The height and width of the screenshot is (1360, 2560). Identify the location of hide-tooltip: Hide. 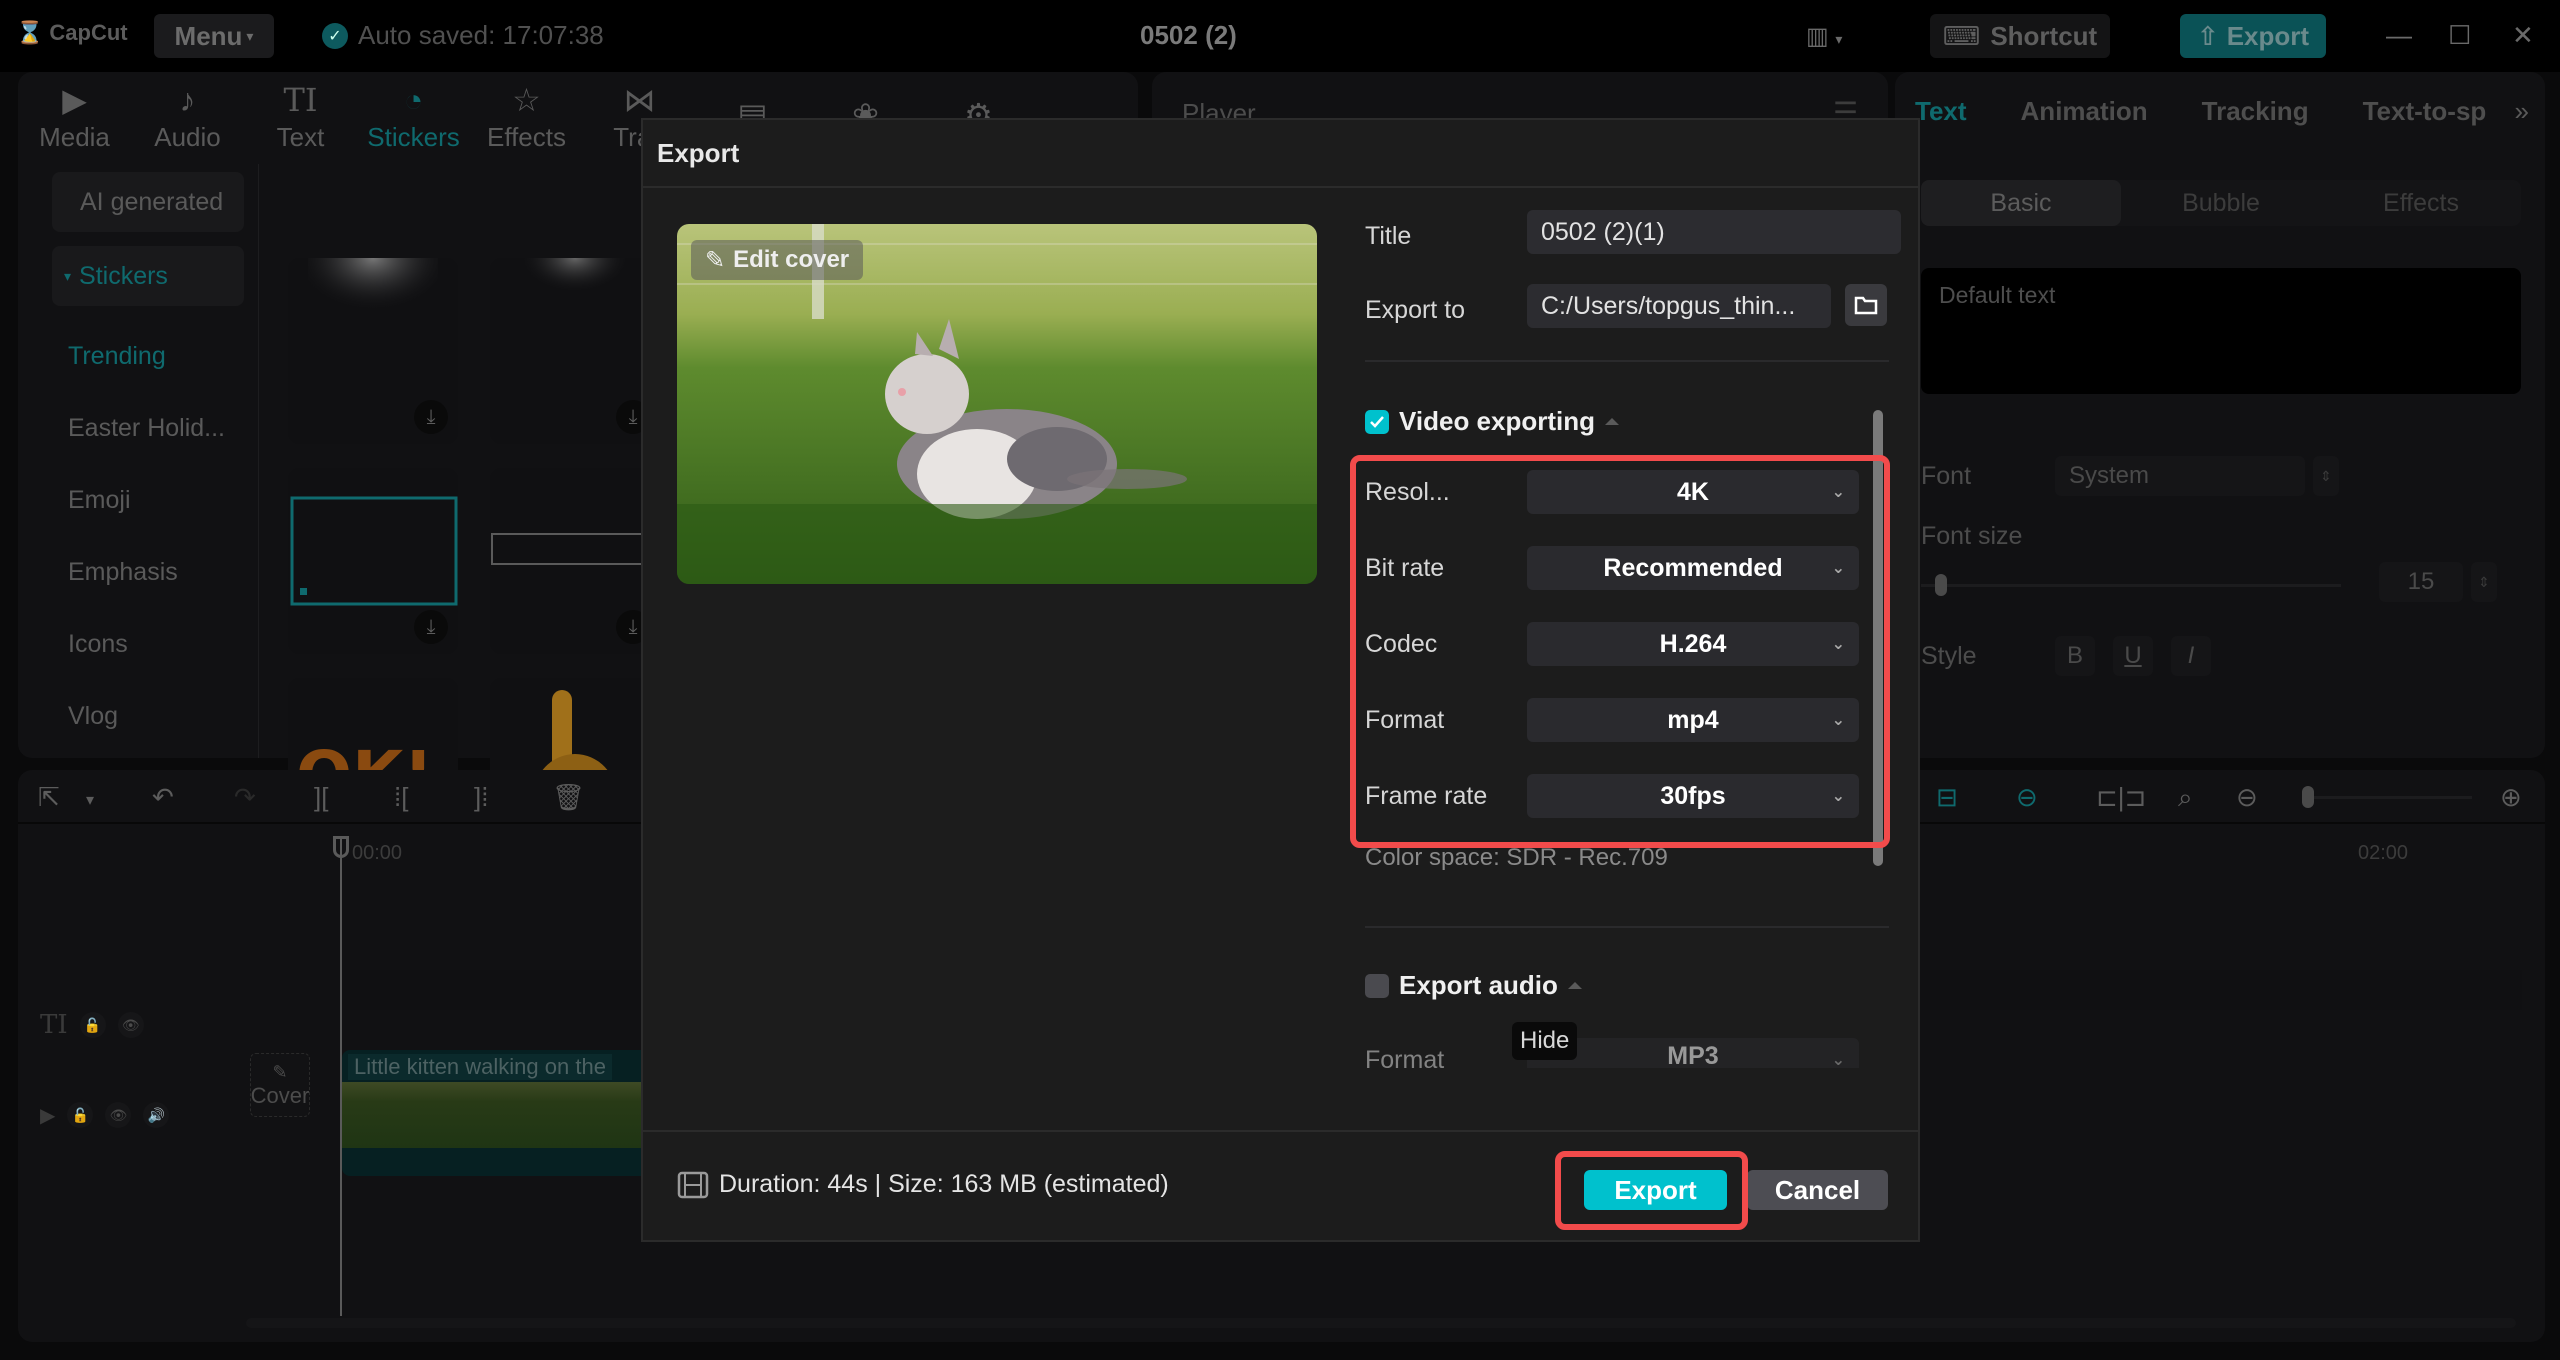
(1545, 1041).